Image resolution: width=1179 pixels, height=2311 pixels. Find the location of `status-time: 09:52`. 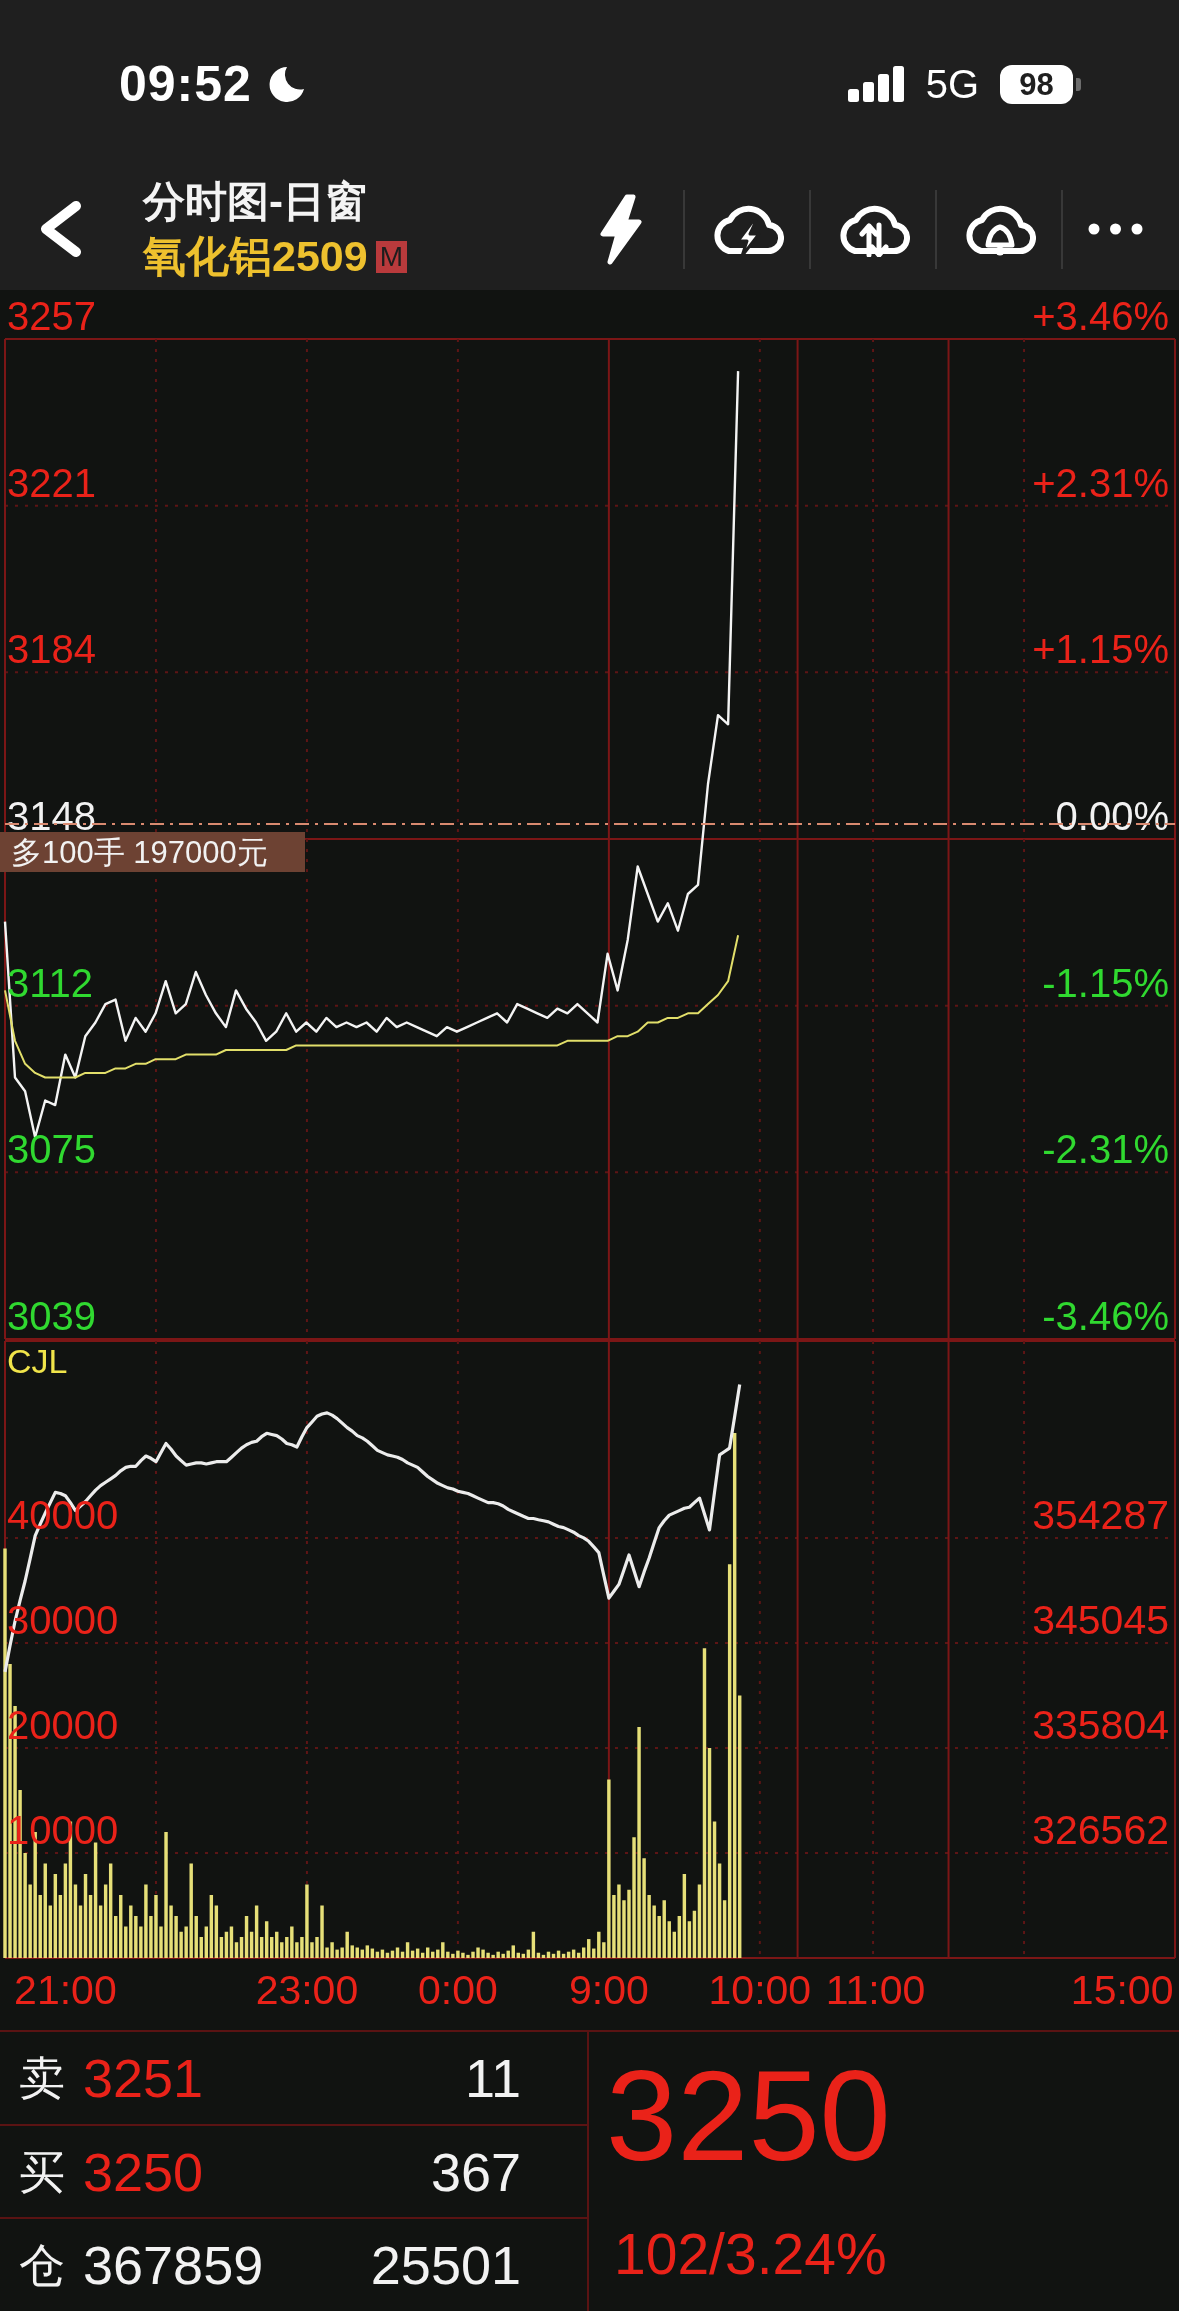

status-time: 09:52 is located at coordinates (185, 84).